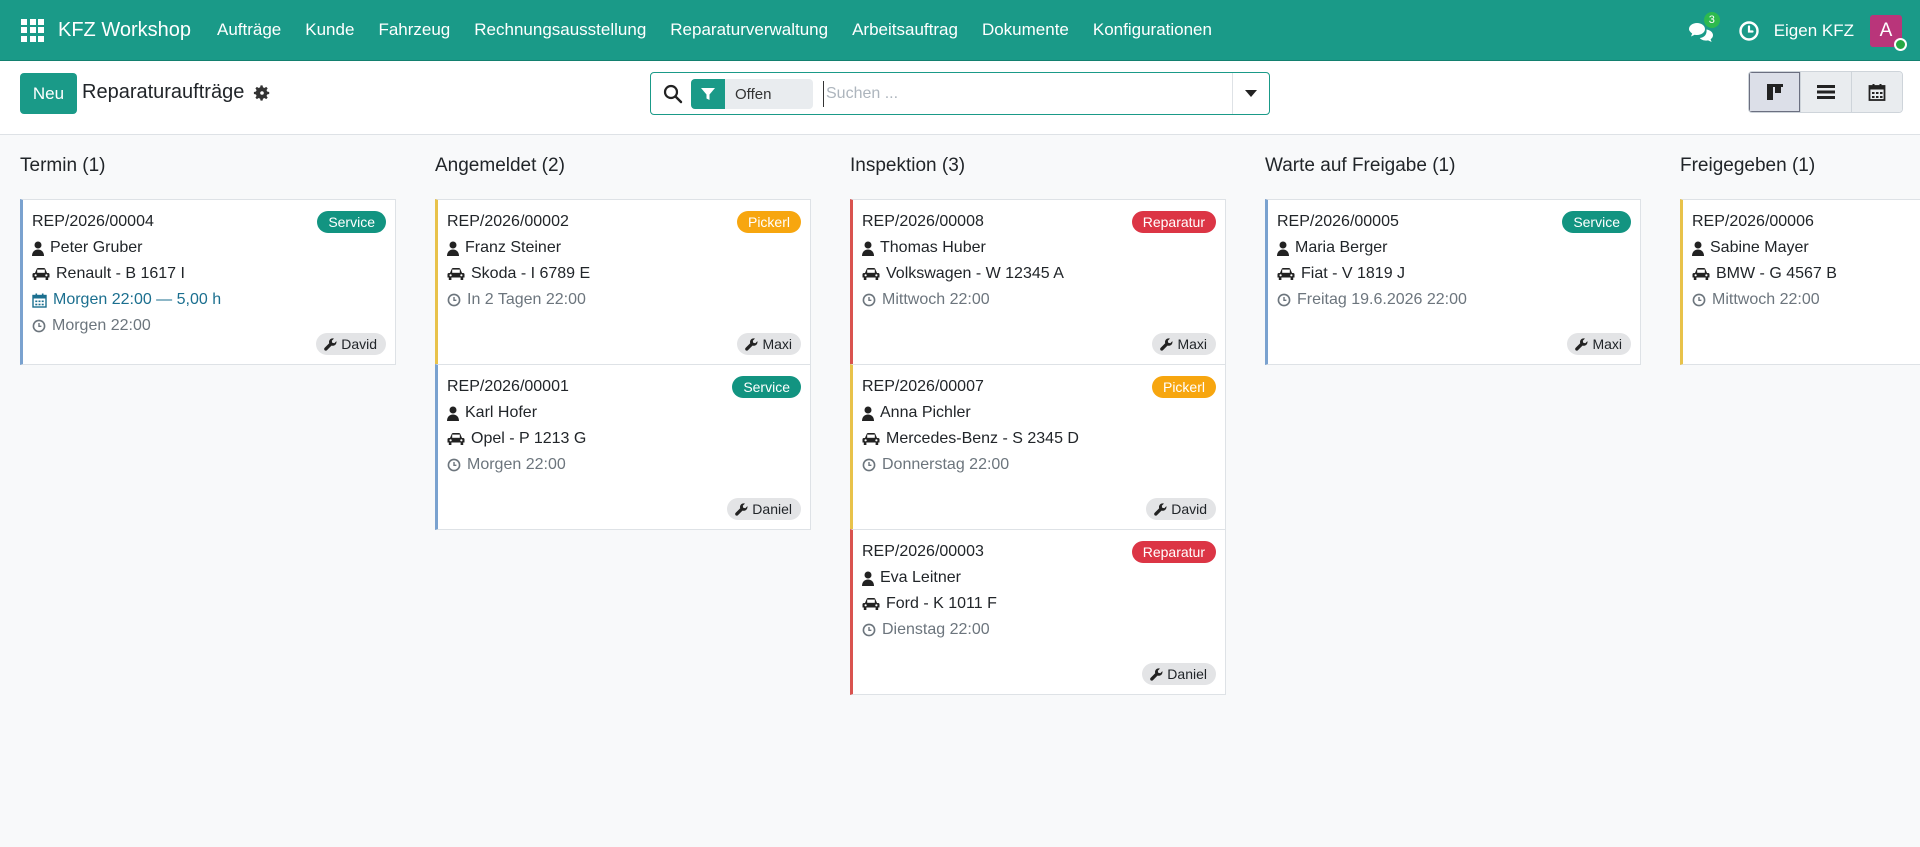 The image size is (1920, 847). I want to click on new-button: Neu, so click(48, 93).